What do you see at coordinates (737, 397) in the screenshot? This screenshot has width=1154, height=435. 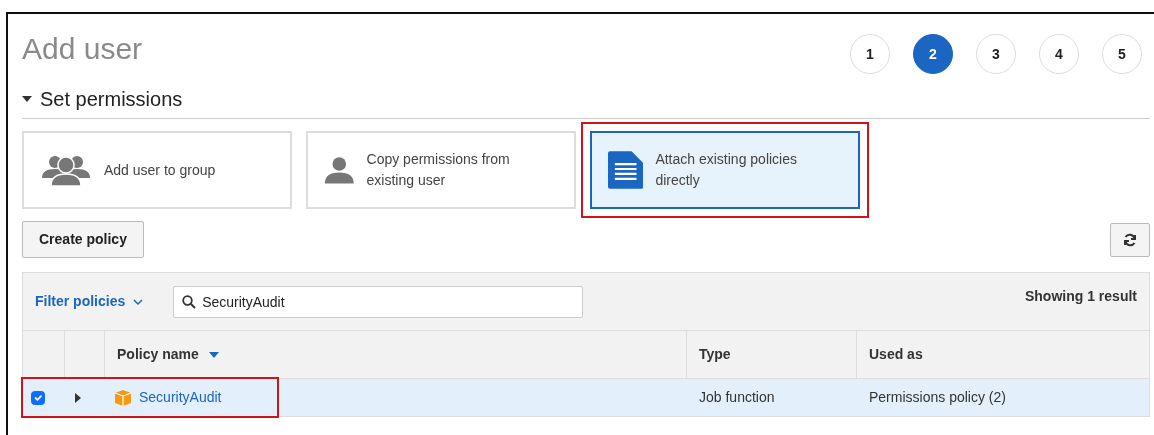 I see `table-cell-text: Job function` at bounding box center [737, 397].